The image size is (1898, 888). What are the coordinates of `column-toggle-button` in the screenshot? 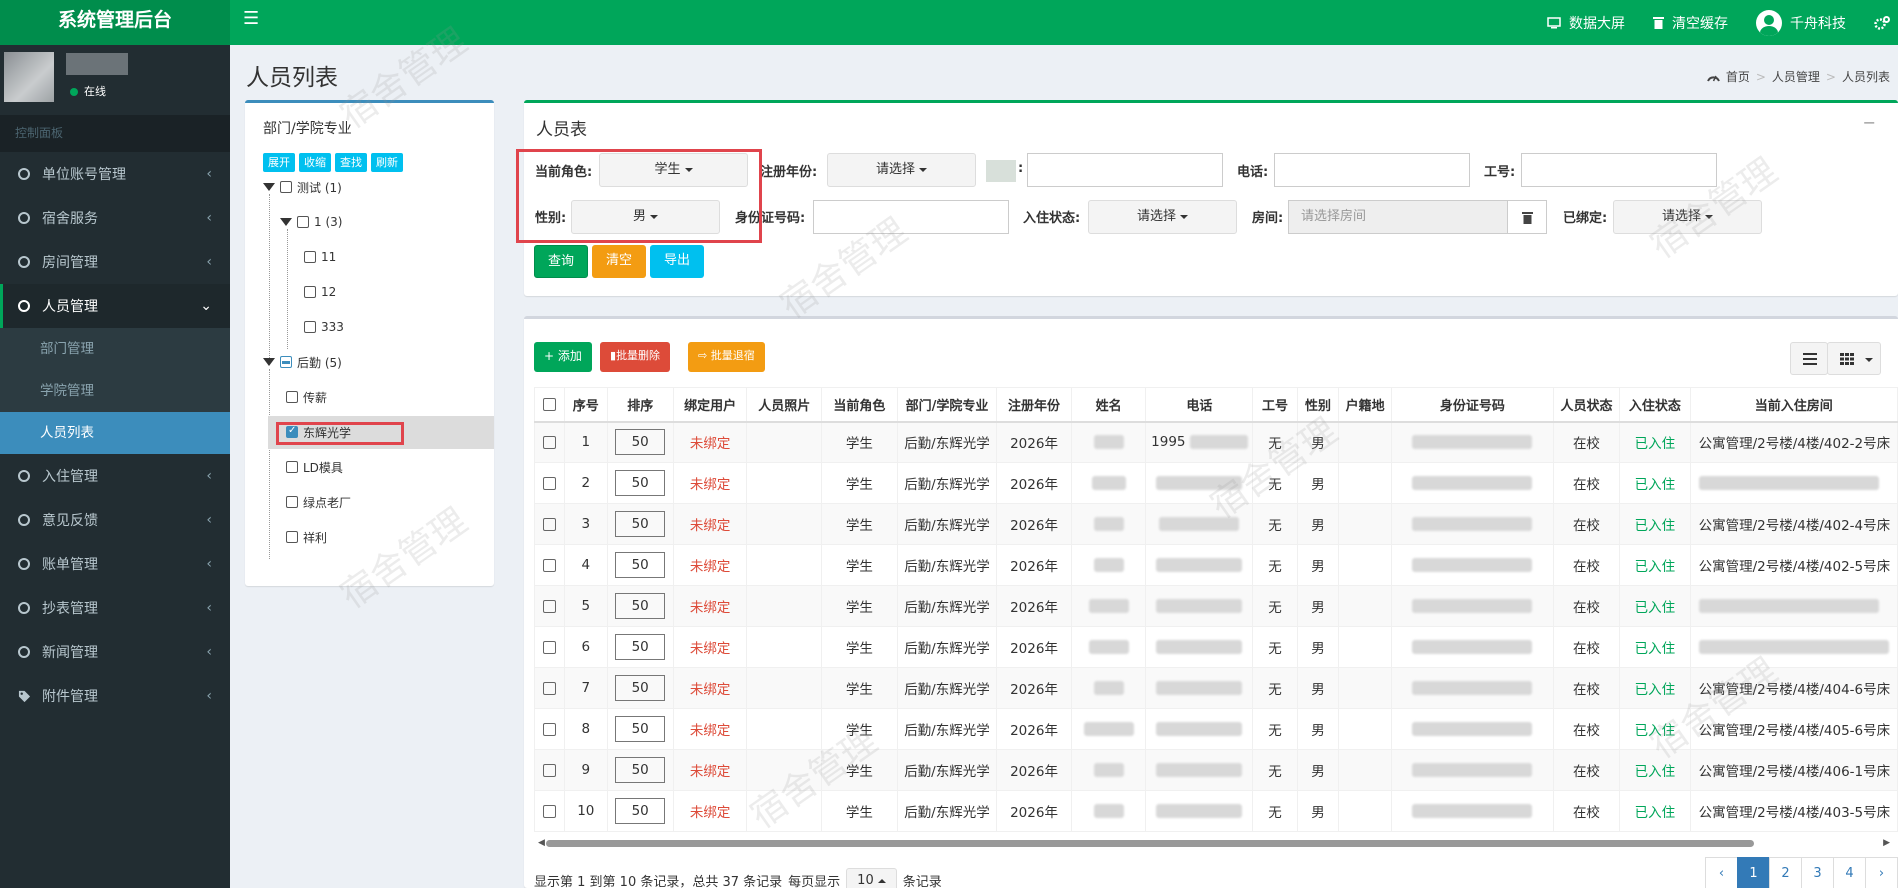 It's located at (1854, 358).